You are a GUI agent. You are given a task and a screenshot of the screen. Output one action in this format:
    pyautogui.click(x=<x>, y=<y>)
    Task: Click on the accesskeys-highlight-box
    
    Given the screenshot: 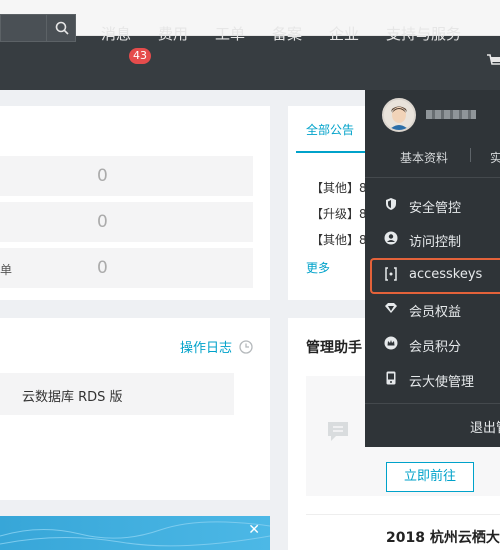 What is the action you would take?
    pyautogui.click(x=435, y=276)
    